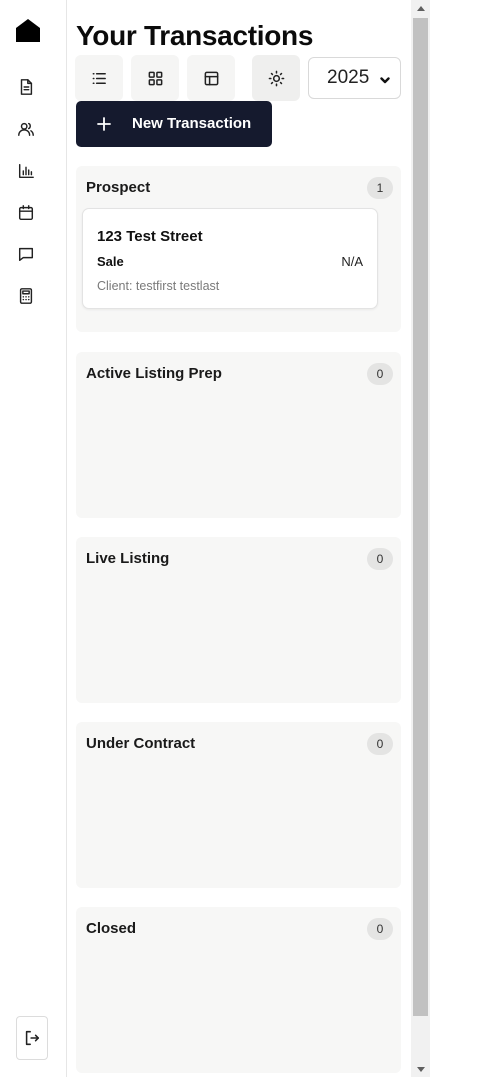  I want to click on chevron-down-icon, so click(385, 78).